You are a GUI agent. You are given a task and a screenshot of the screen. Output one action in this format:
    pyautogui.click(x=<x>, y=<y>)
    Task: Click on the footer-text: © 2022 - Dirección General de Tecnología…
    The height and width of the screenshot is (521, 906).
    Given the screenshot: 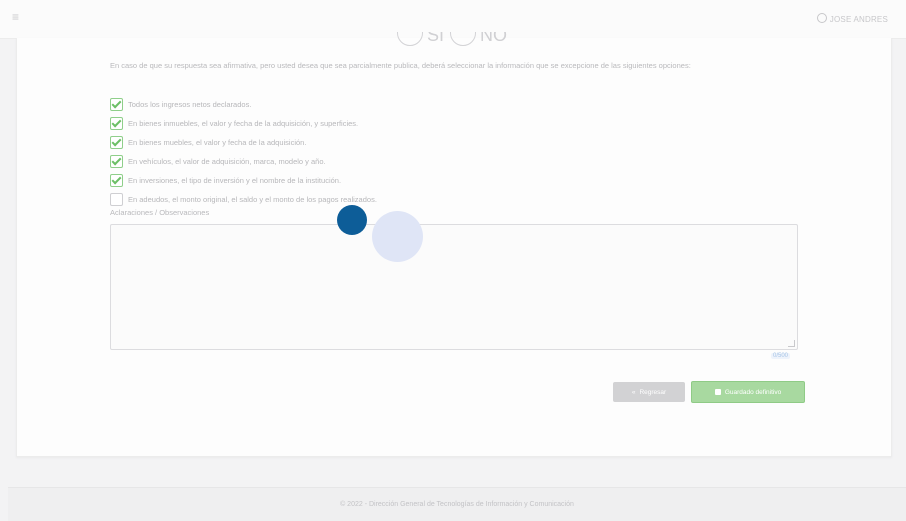 What is the action you would take?
    pyautogui.click(x=457, y=504)
    